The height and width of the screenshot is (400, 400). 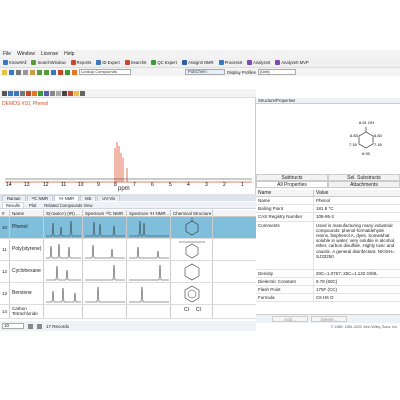 What do you see at coordinates (136, 62) in the screenshot?
I see `searchit-button: SearchIt` at bounding box center [136, 62].